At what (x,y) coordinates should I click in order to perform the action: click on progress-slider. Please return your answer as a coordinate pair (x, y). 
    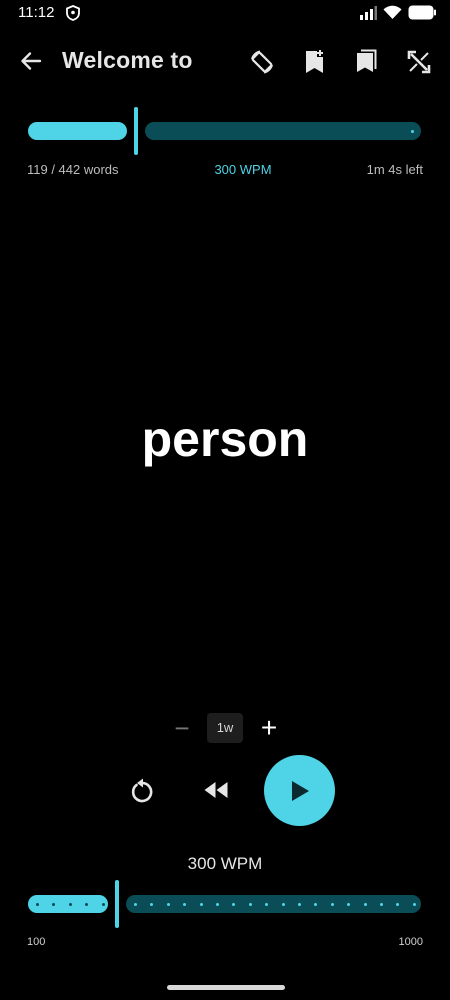
    Looking at the image, I should click on (224, 131).